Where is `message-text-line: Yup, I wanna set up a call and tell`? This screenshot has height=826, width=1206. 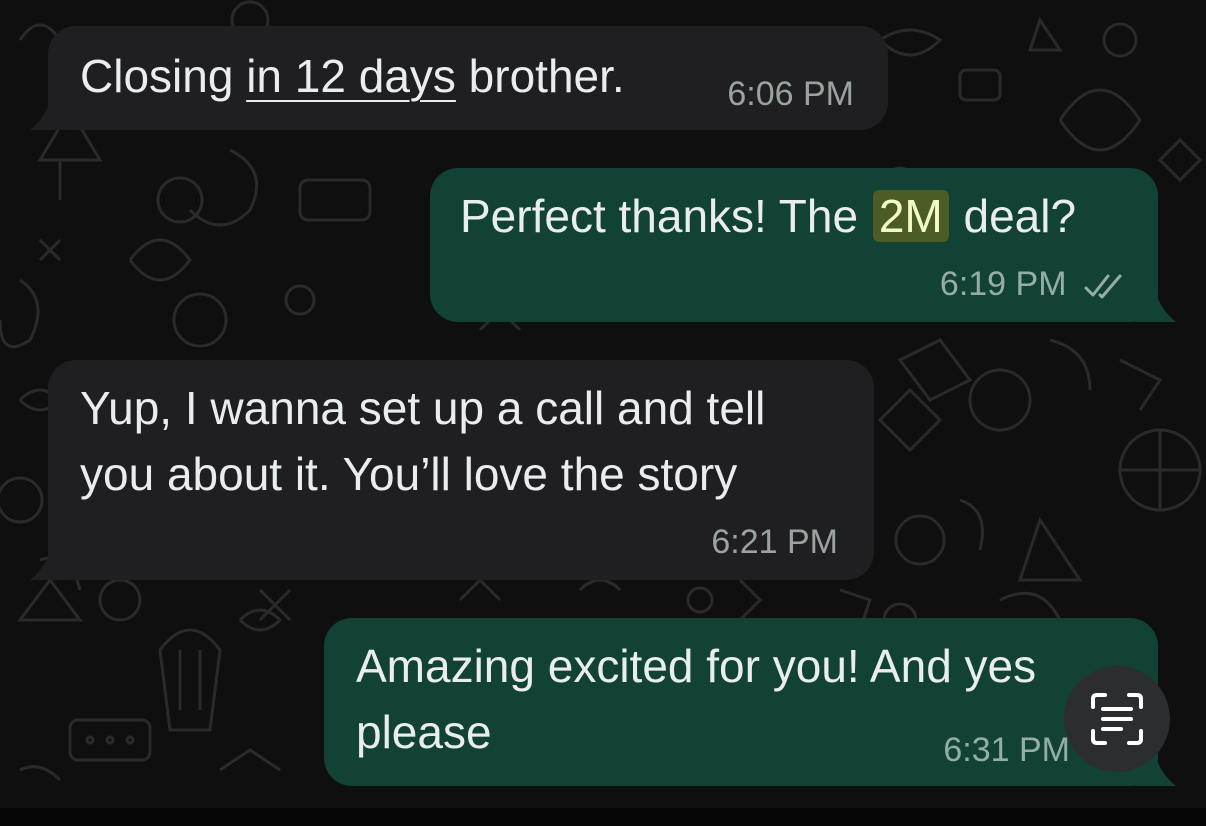 message-text-line: Yup, I wanna set up a call and tell is located at coordinates (423, 408).